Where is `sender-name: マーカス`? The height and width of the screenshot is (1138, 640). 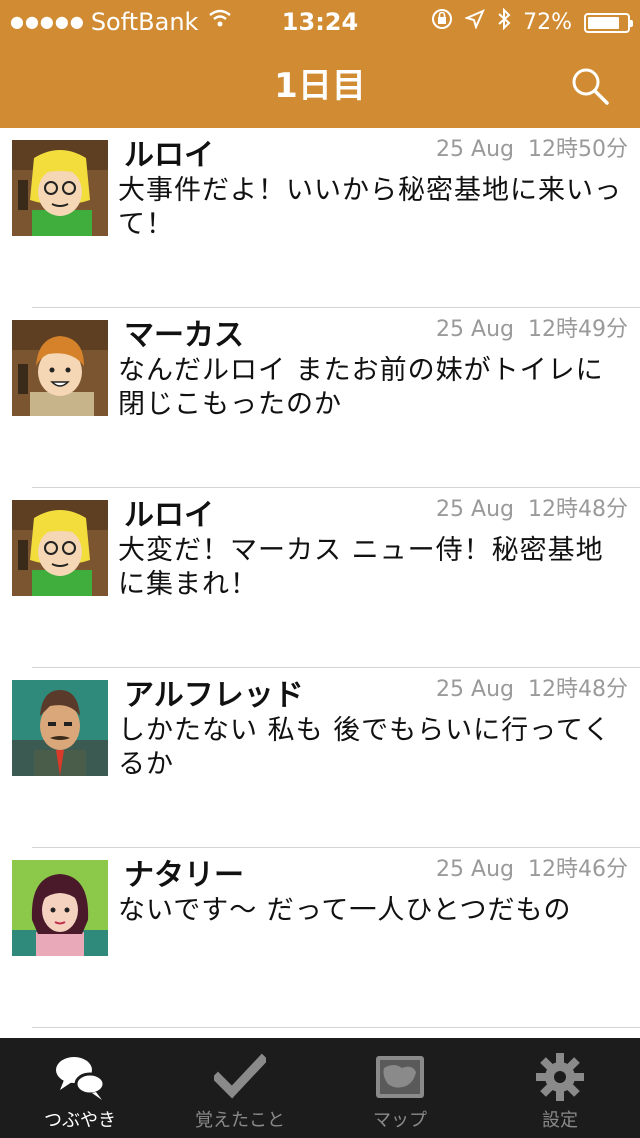 sender-name: マーカス is located at coordinates (184, 335).